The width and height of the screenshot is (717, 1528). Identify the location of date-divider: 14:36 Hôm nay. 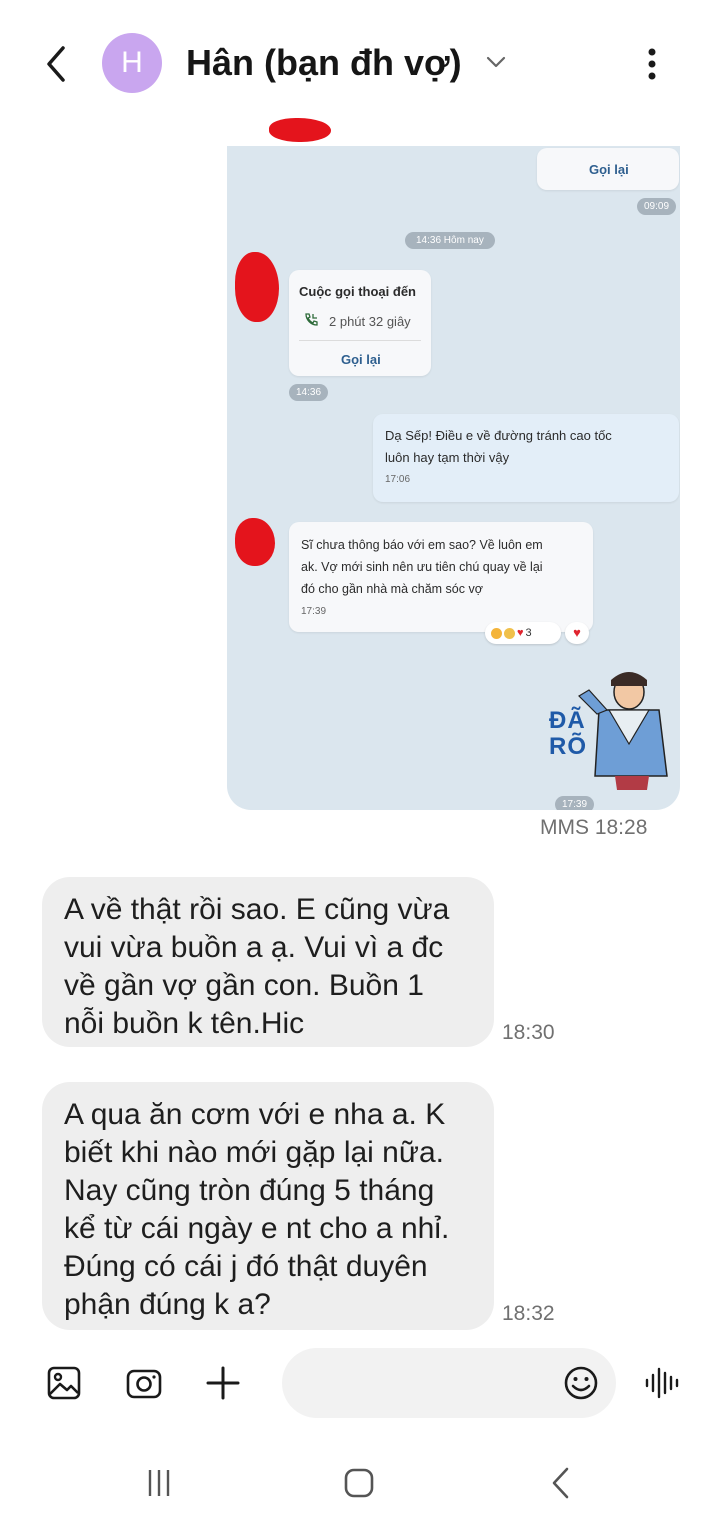
(450, 240).